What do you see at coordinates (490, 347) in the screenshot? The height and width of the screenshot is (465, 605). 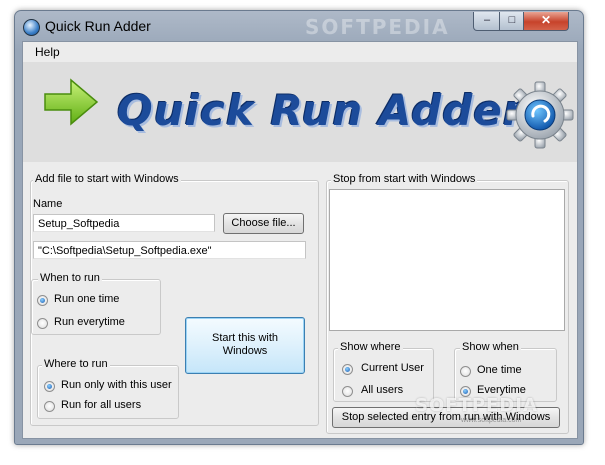 I see `show-when-legend: Show when` at bounding box center [490, 347].